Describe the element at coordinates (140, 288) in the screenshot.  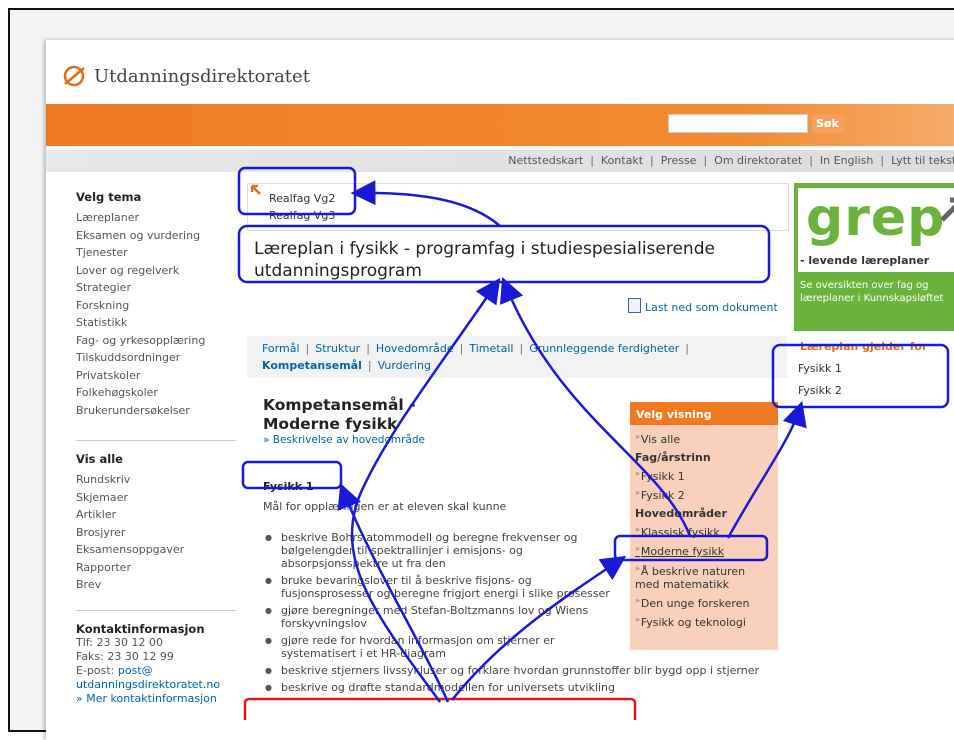
I see `sidebar-item-strategier: Strategier` at that location.